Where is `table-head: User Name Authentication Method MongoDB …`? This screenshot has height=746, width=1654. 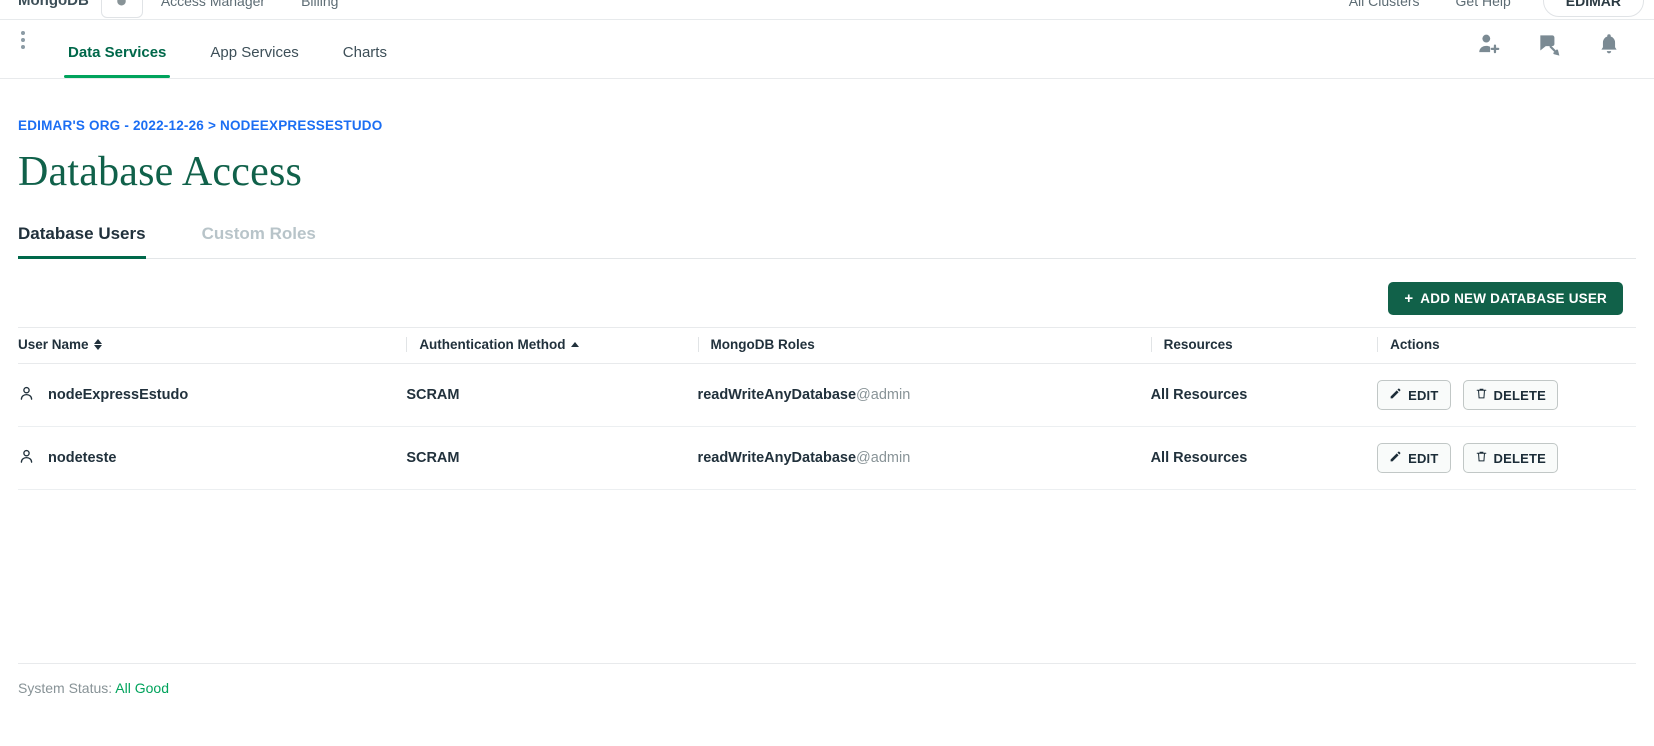 table-head: User Name Authentication Method MongoDB … is located at coordinates (827, 345).